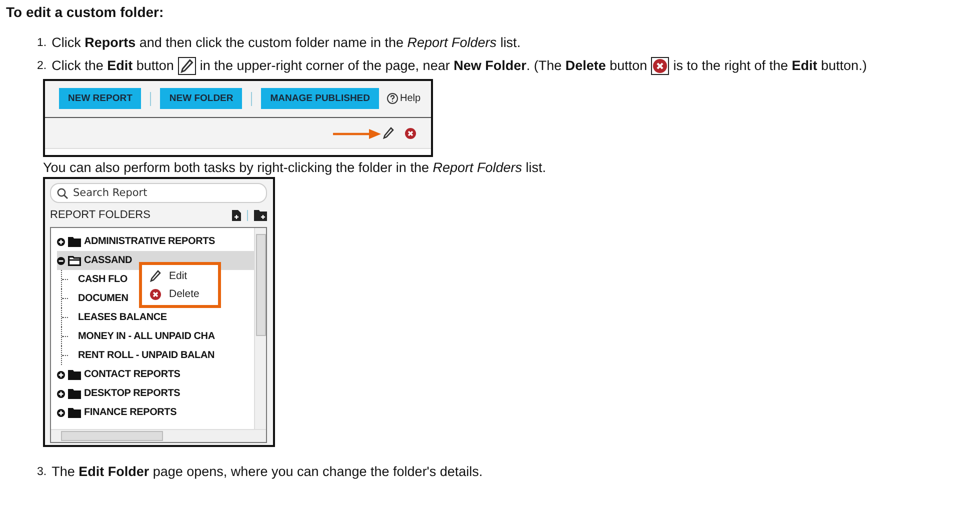 This screenshot has width=959, height=508. What do you see at coordinates (108, 260) in the screenshot?
I see `folder-name: CASSAND` at bounding box center [108, 260].